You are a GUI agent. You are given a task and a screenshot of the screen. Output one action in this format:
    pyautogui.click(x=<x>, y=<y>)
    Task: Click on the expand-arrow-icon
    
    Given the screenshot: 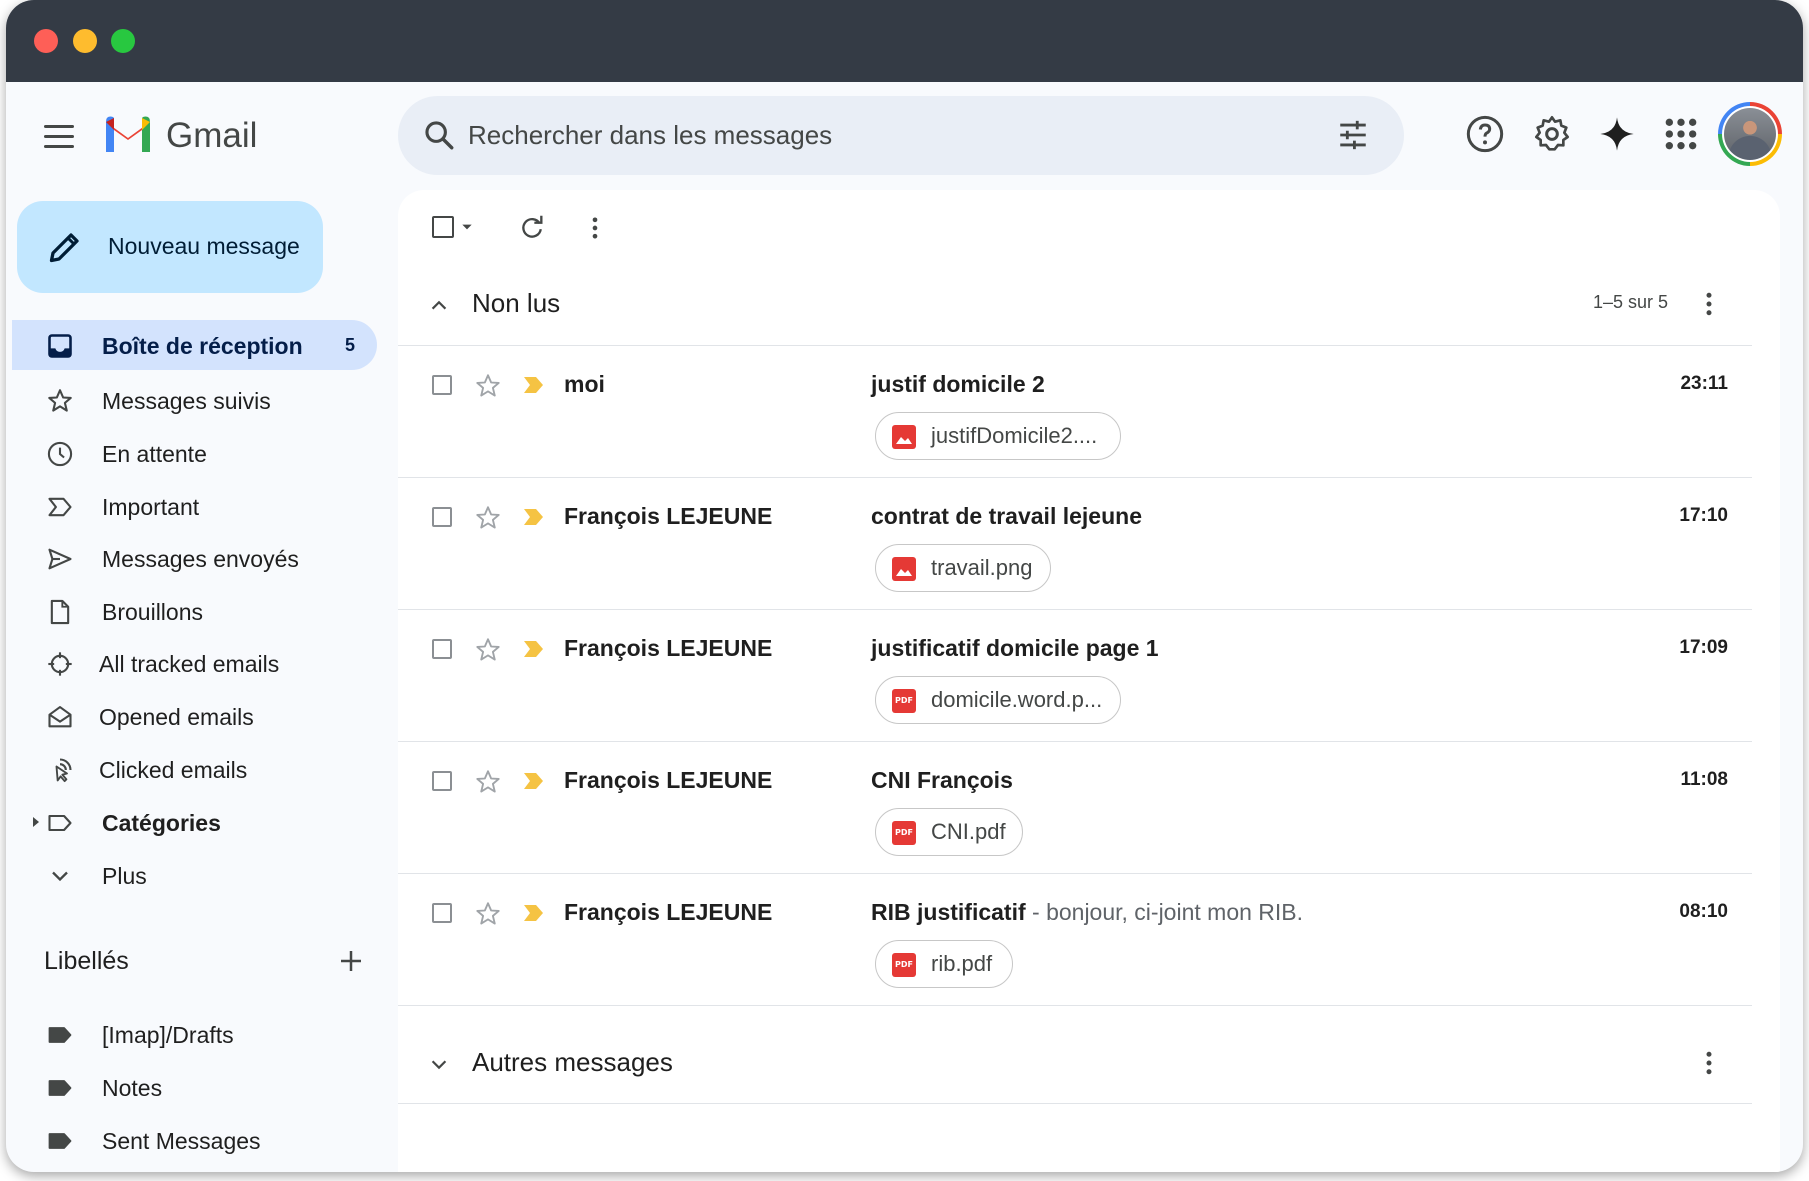 What is the action you would take?
    pyautogui.click(x=36, y=822)
    